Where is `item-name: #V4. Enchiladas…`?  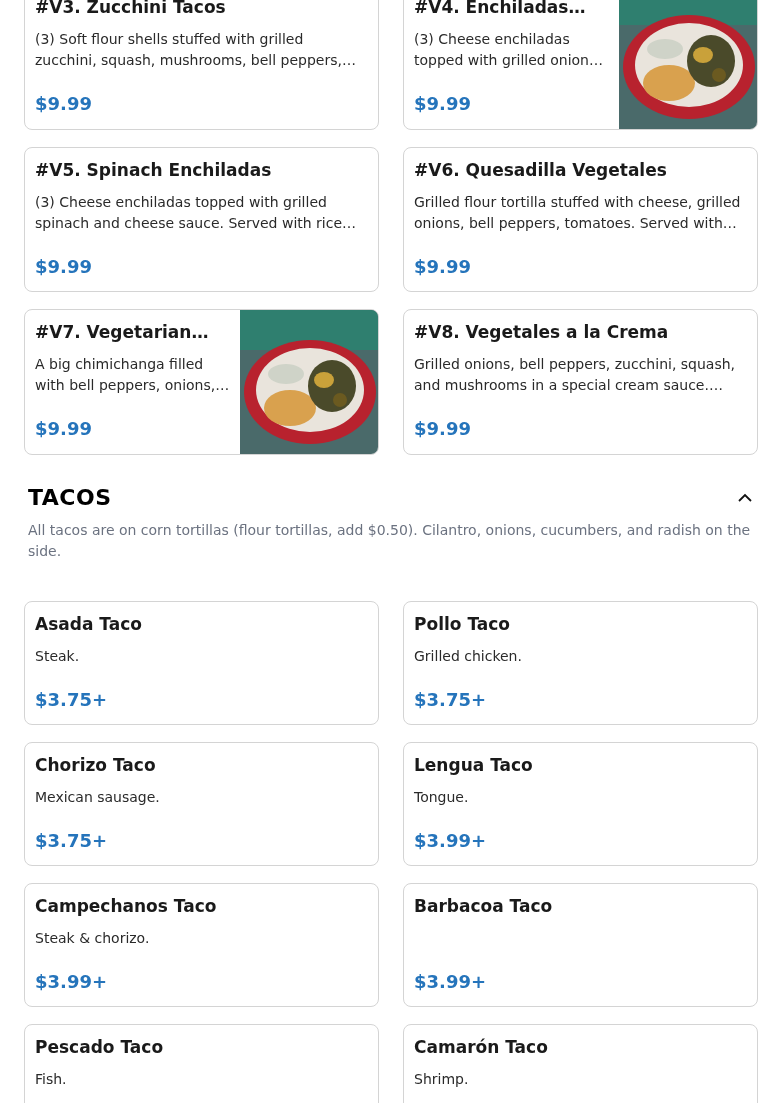 item-name: #V4. Enchiladas… is located at coordinates (500, 9).